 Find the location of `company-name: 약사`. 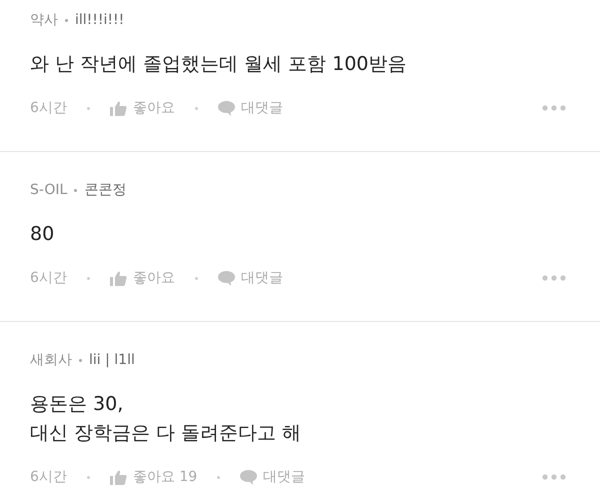

company-name: 약사 is located at coordinates (44, 20).